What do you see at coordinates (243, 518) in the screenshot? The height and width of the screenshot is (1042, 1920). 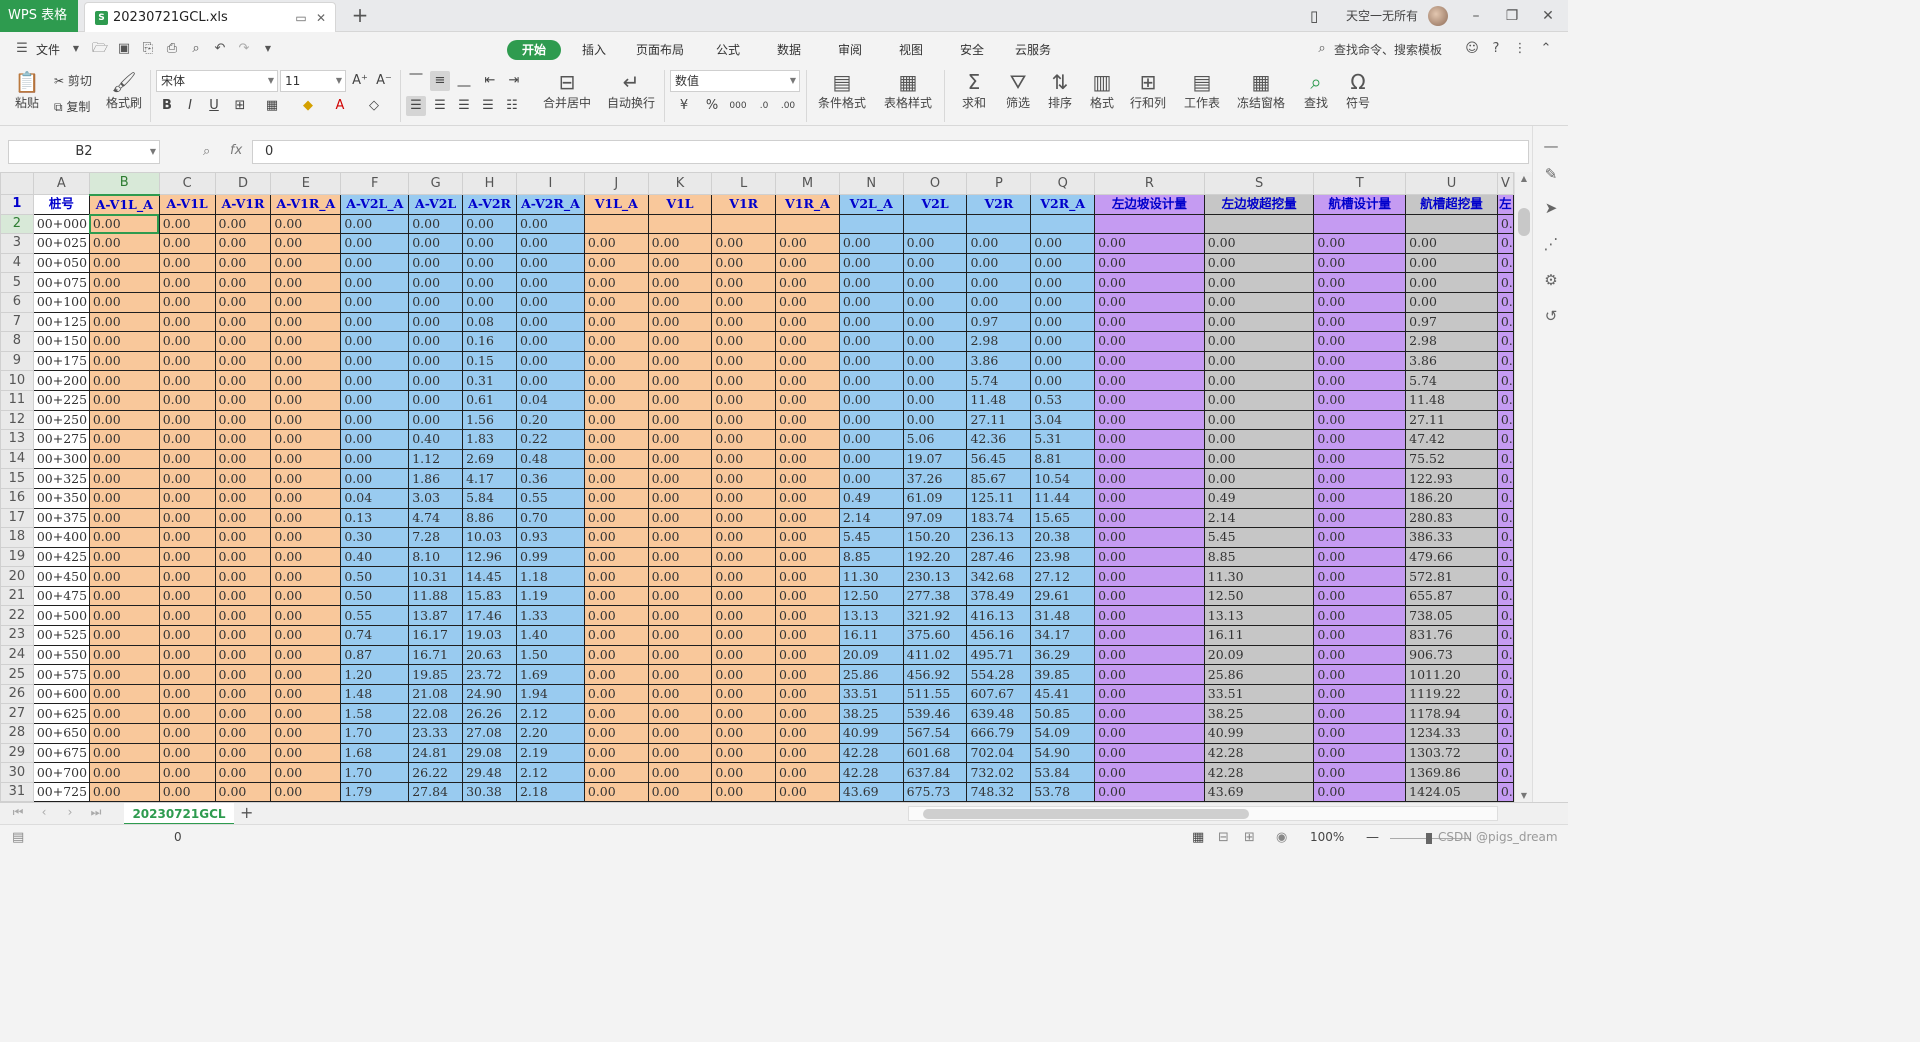 I see `cell-d17: 0.00` at bounding box center [243, 518].